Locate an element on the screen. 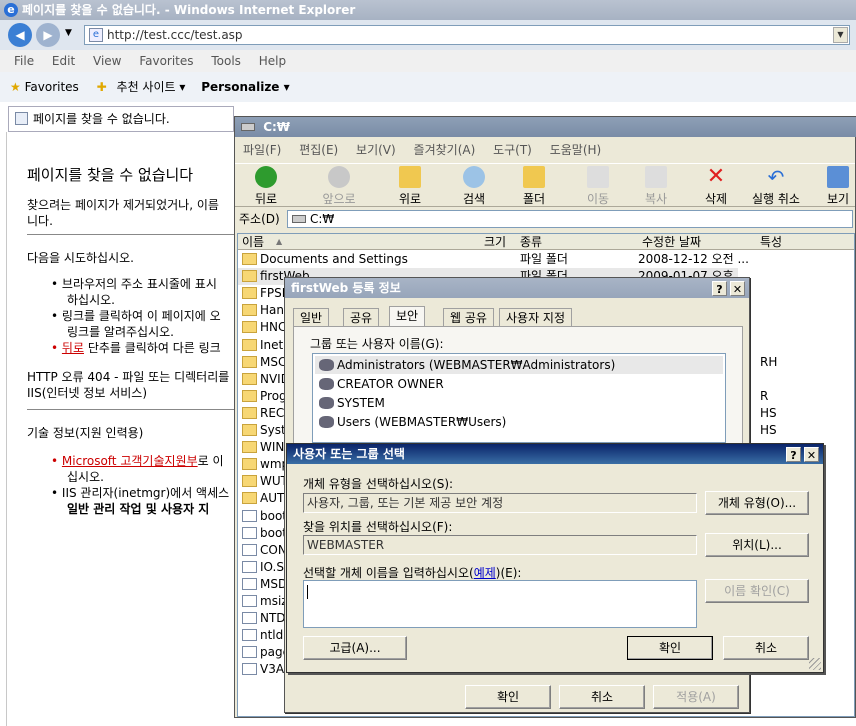 The width and height of the screenshot is (856, 726). exp-menu-favorites: 즐겨찾기(A) is located at coordinates (445, 150).